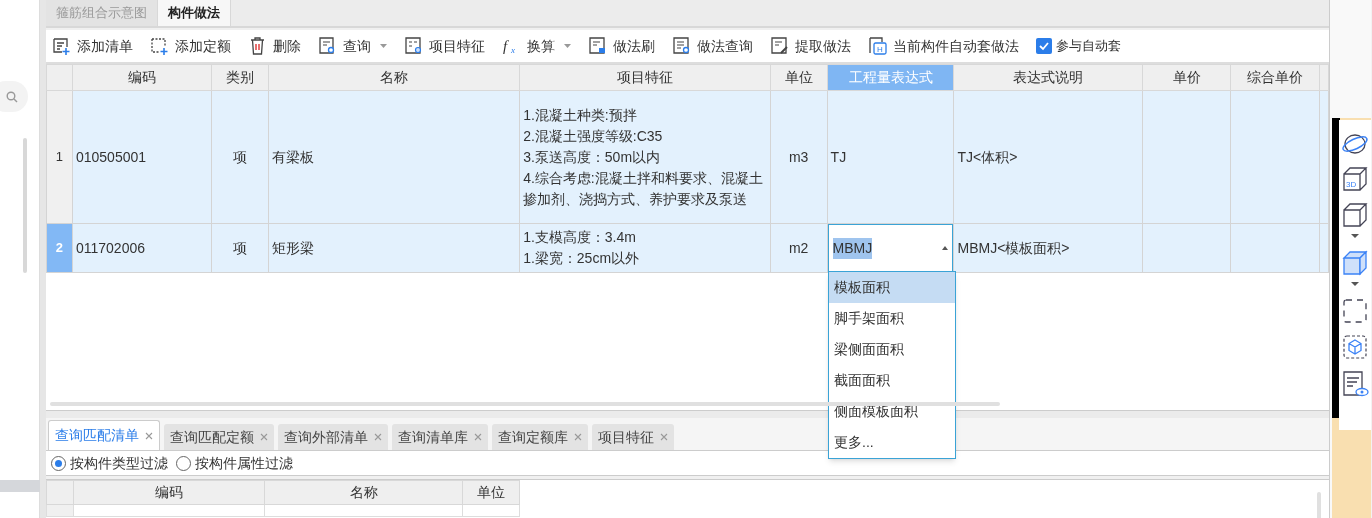  I want to click on table-cell: MBMJ<模板面积>, so click(1048, 248).